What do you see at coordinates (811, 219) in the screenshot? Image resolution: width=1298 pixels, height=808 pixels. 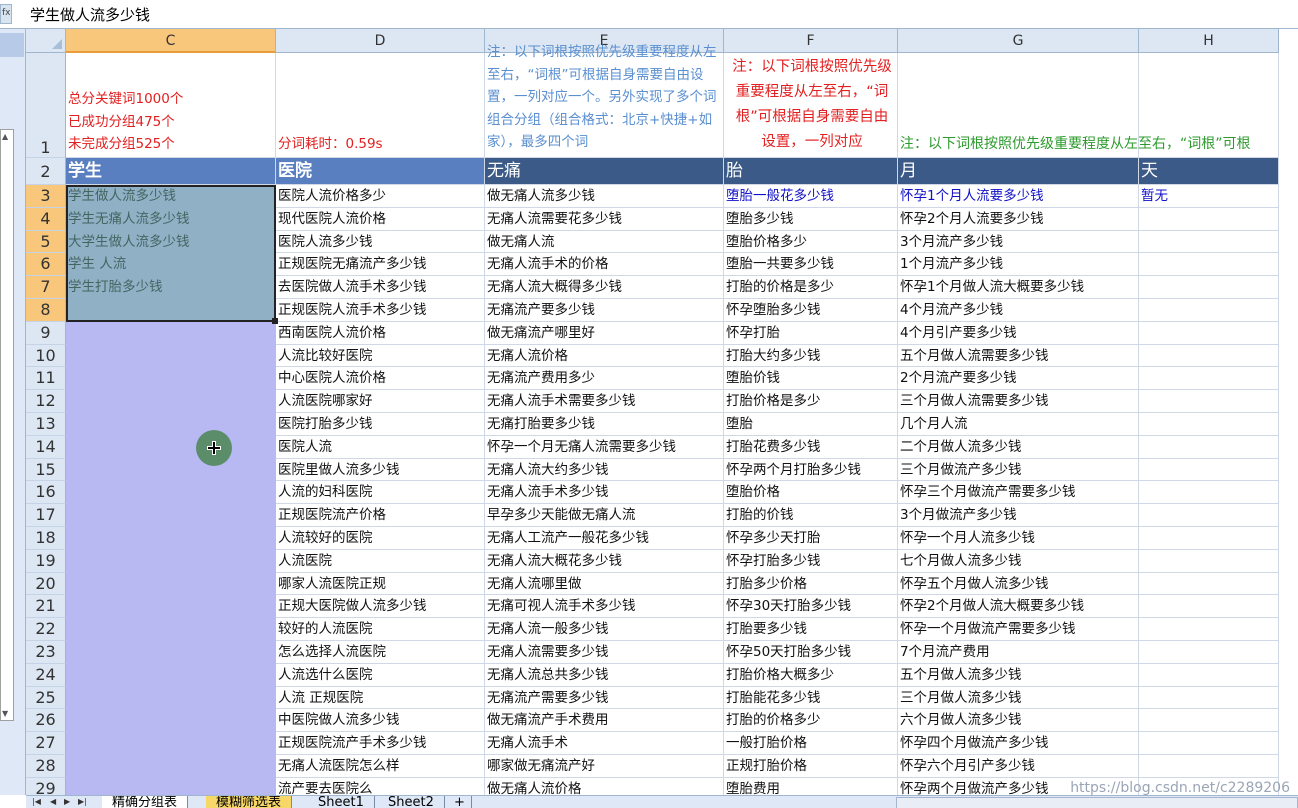 I see `cell-f4: 堕胎多少钱` at bounding box center [811, 219].